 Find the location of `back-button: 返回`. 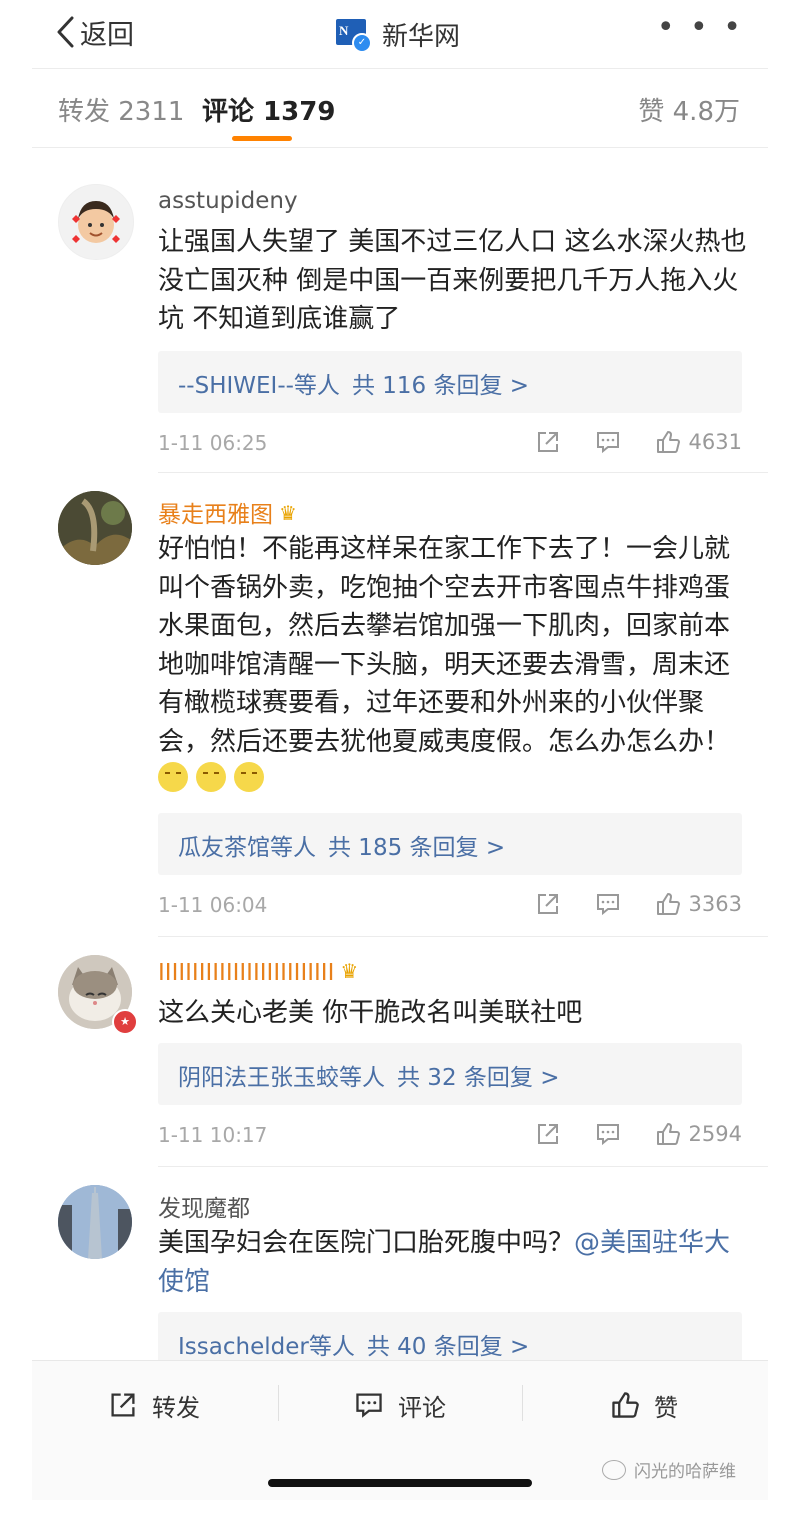

back-button: 返回 is located at coordinates (94, 32).